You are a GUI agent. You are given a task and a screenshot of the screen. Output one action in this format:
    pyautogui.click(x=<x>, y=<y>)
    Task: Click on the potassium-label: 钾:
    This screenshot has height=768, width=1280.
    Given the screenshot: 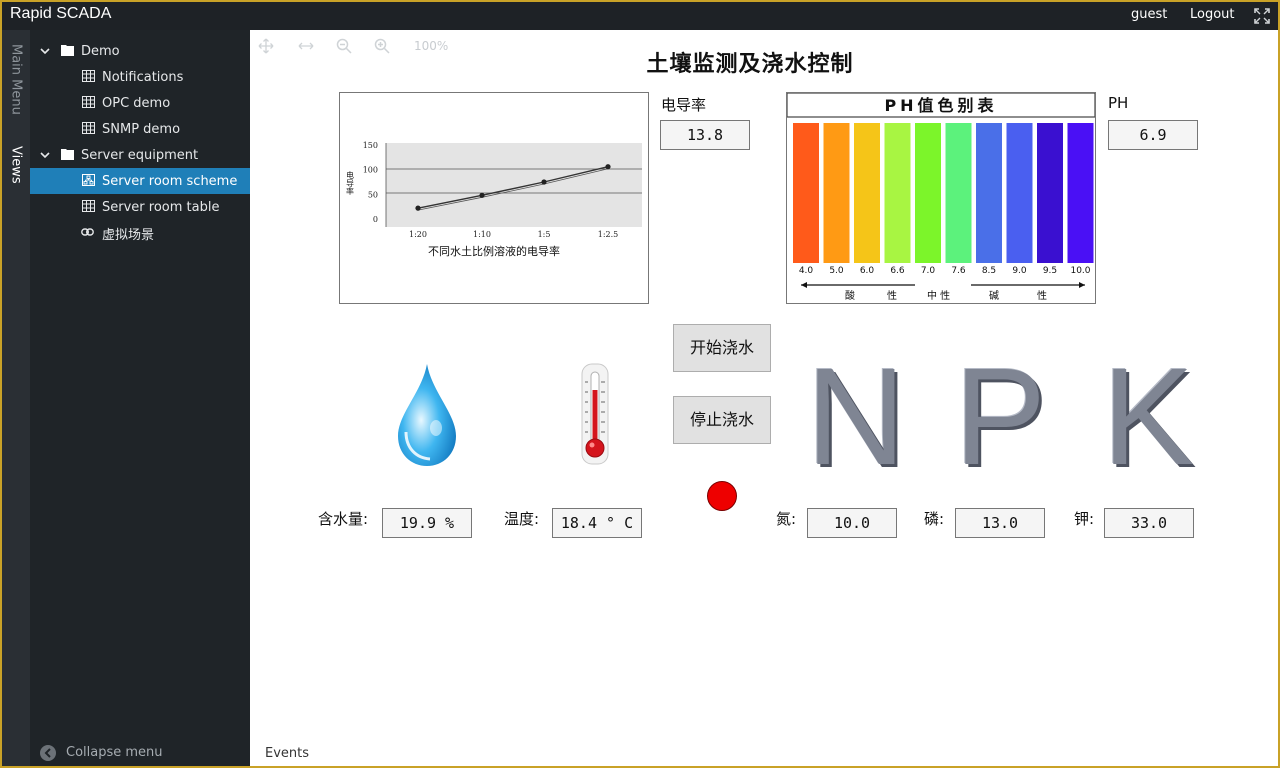 What is the action you would take?
    pyautogui.click(x=1084, y=519)
    